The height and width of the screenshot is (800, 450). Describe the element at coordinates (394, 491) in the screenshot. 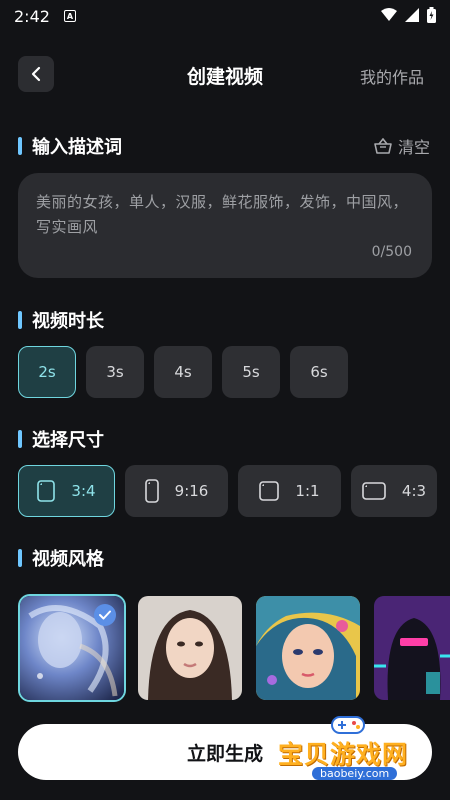

I see `size-option-4-3: 4:3` at that location.